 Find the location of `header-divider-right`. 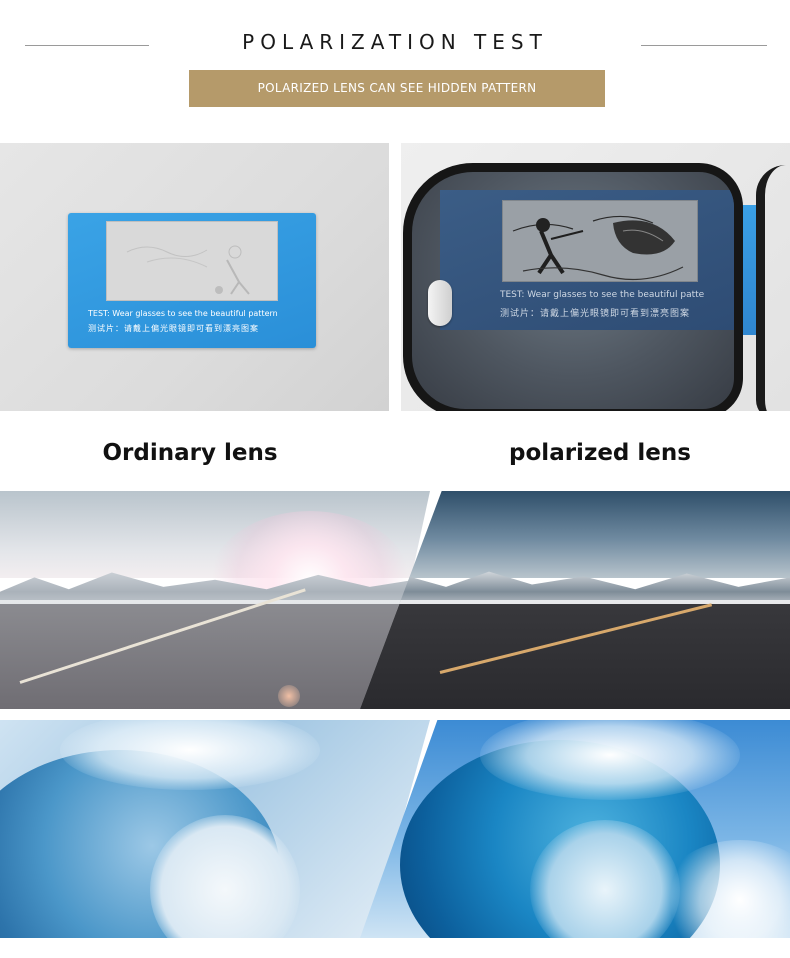

header-divider-right is located at coordinates (704, 45).